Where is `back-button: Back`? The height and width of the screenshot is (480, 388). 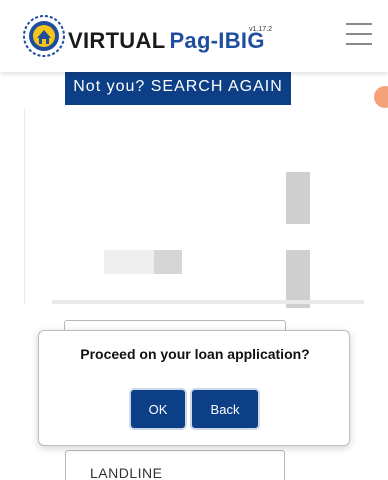
back-button: Back is located at coordinates (225, 409).